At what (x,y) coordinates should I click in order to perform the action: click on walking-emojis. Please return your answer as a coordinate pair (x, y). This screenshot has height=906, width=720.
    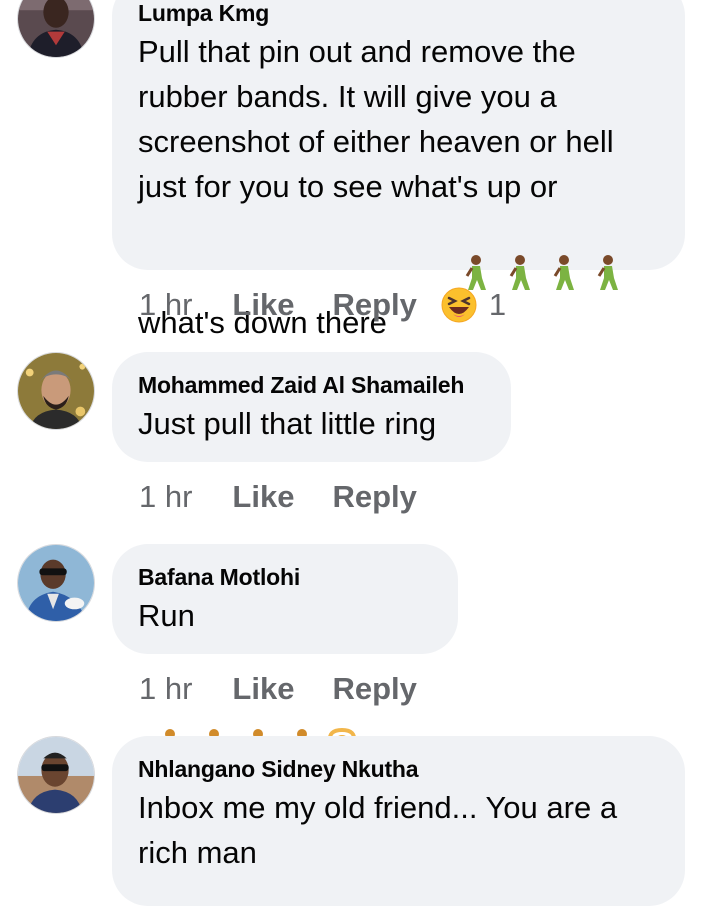
    Looking at the image, I should click on (509, 280).